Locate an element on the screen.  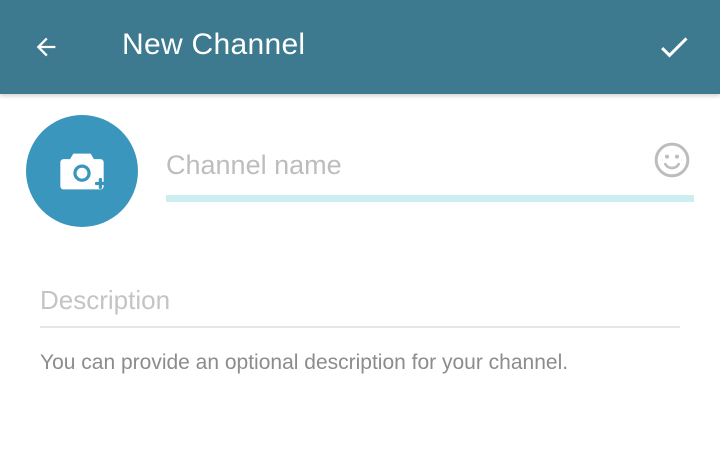
emoji-smile-icon is located at coordinates (672, 160).